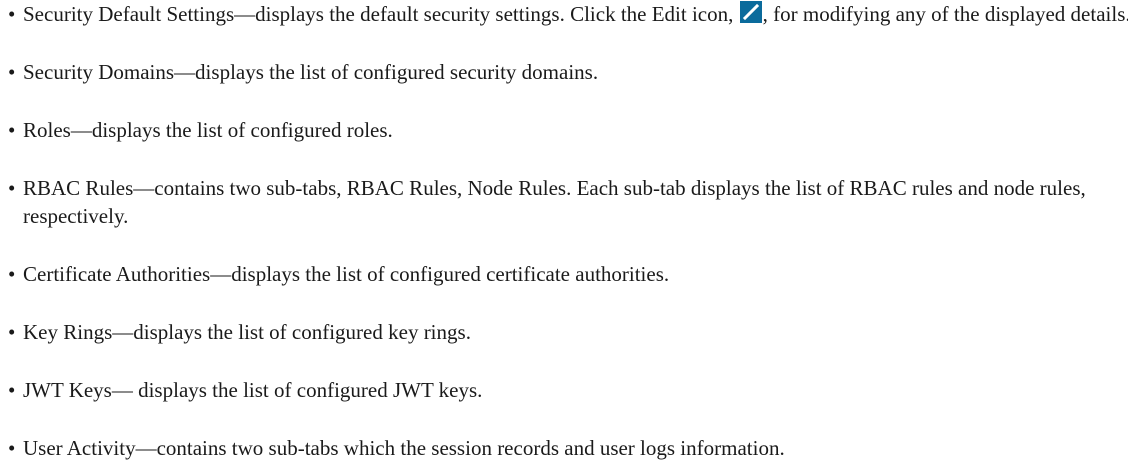  I want to click on edit-icon, so click(750, 12).